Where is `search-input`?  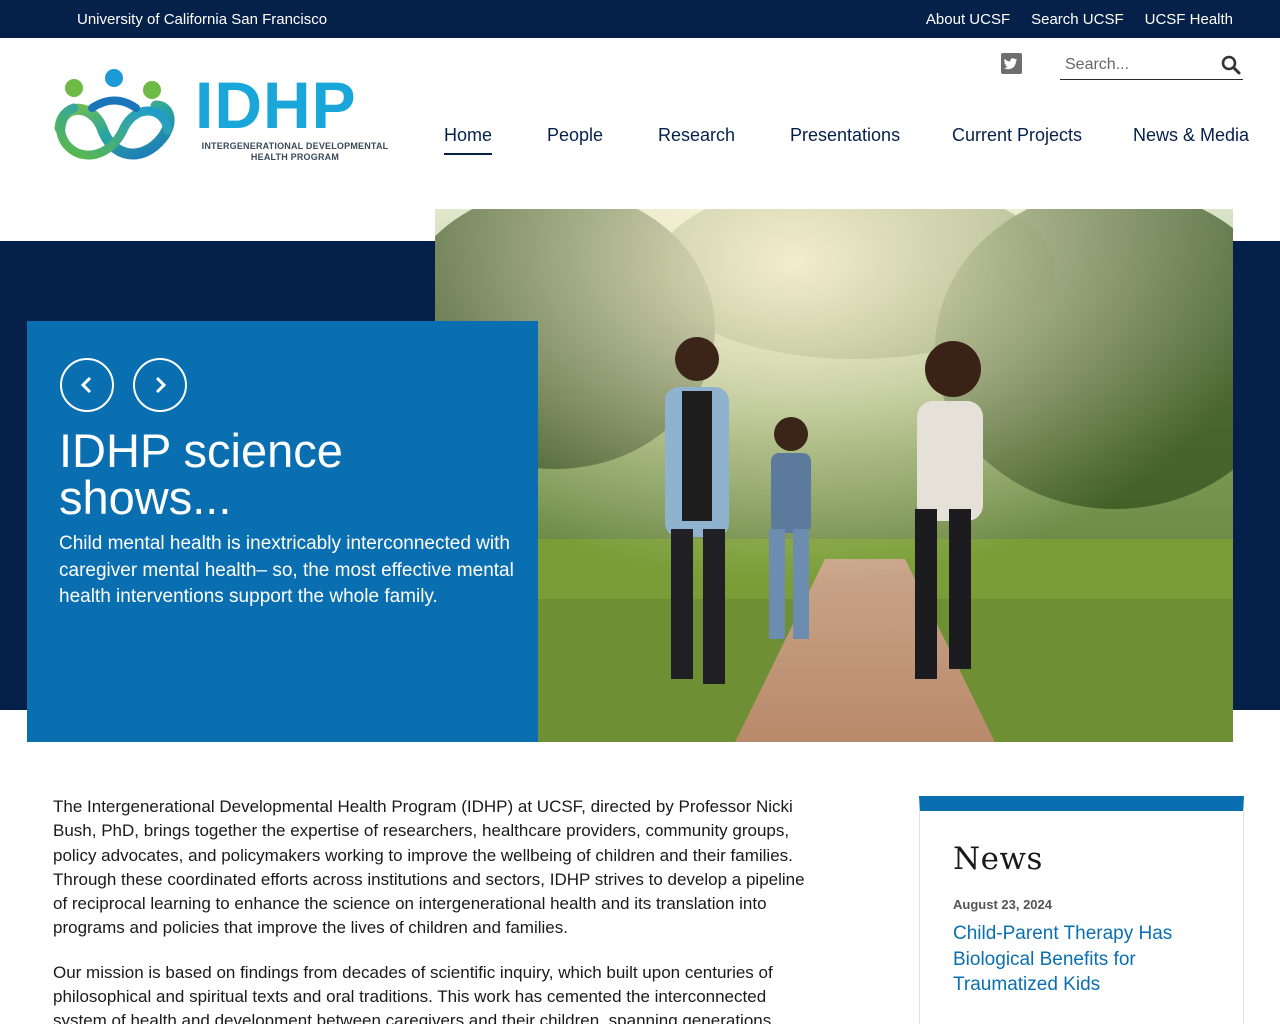 search-input is located at coordinates (1135, 65).